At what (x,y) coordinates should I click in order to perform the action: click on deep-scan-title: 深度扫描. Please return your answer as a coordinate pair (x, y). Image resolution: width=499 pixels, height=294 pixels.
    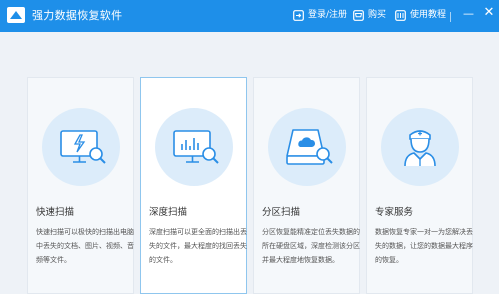
    Looking at the image, I should click on (168, 212).